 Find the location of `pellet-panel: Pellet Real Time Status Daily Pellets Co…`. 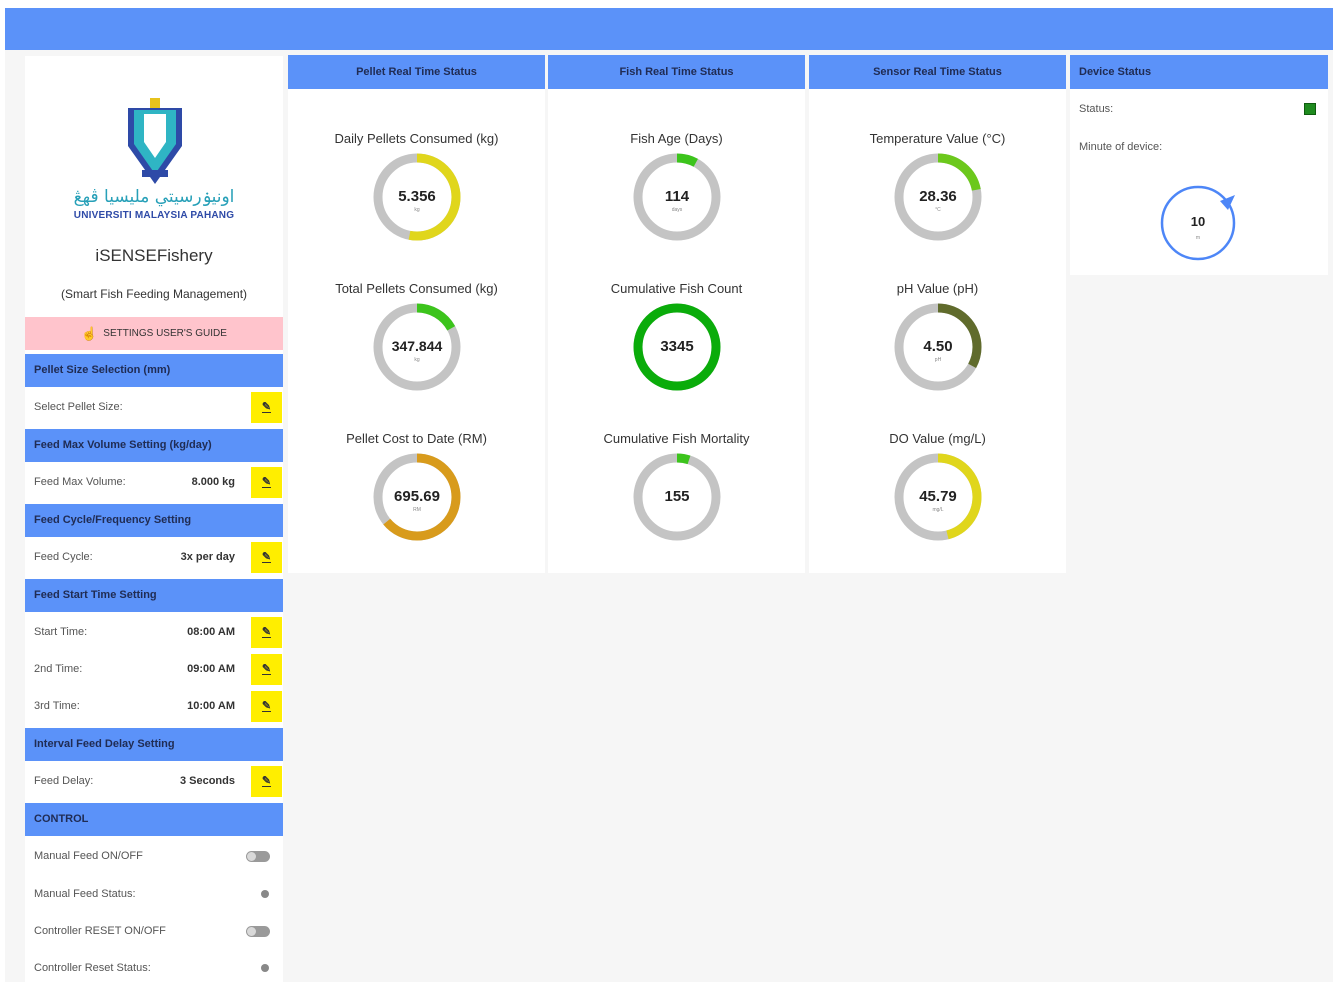

pellet-panel: Pellet Real Time Status Daily Pellets Co… is located at coordinates (416, 314).